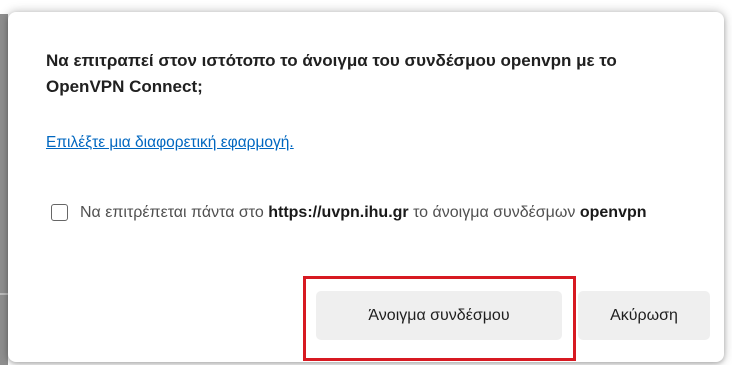 This screenshot has width=732, height=365. I want to click on protocol-name: openvpn, so click(613, 212).